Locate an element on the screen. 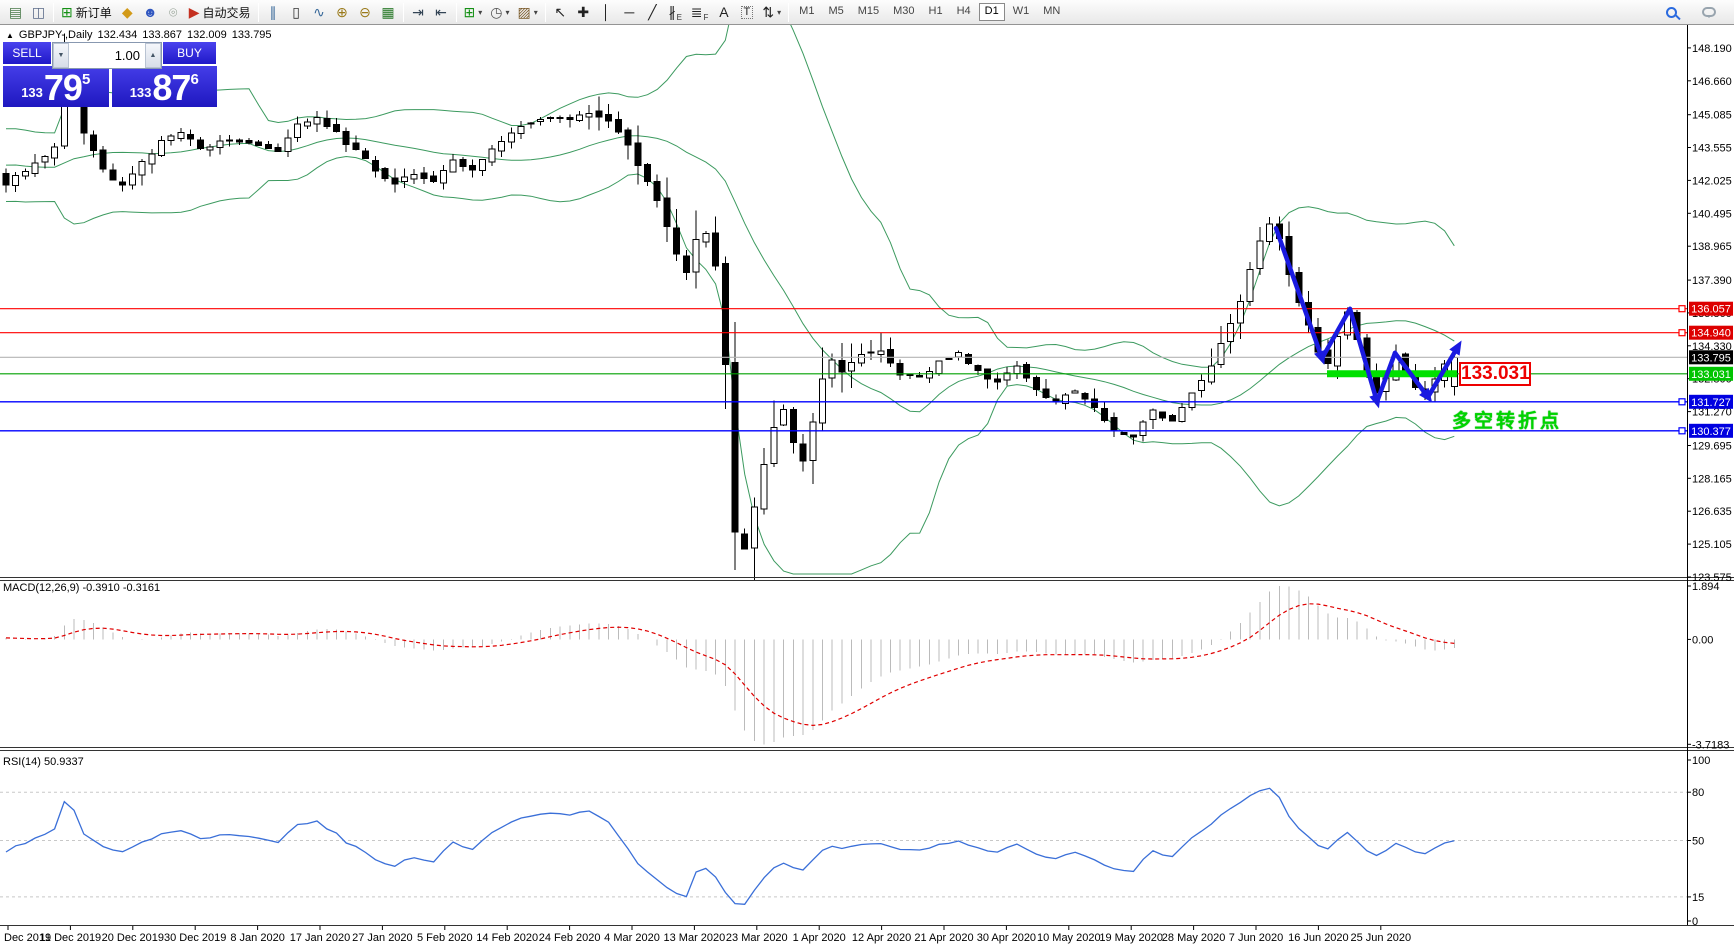 The width and height of the screenshot is (1734, 947). trendline-button: ╱ is located at coordinates (652, 12).